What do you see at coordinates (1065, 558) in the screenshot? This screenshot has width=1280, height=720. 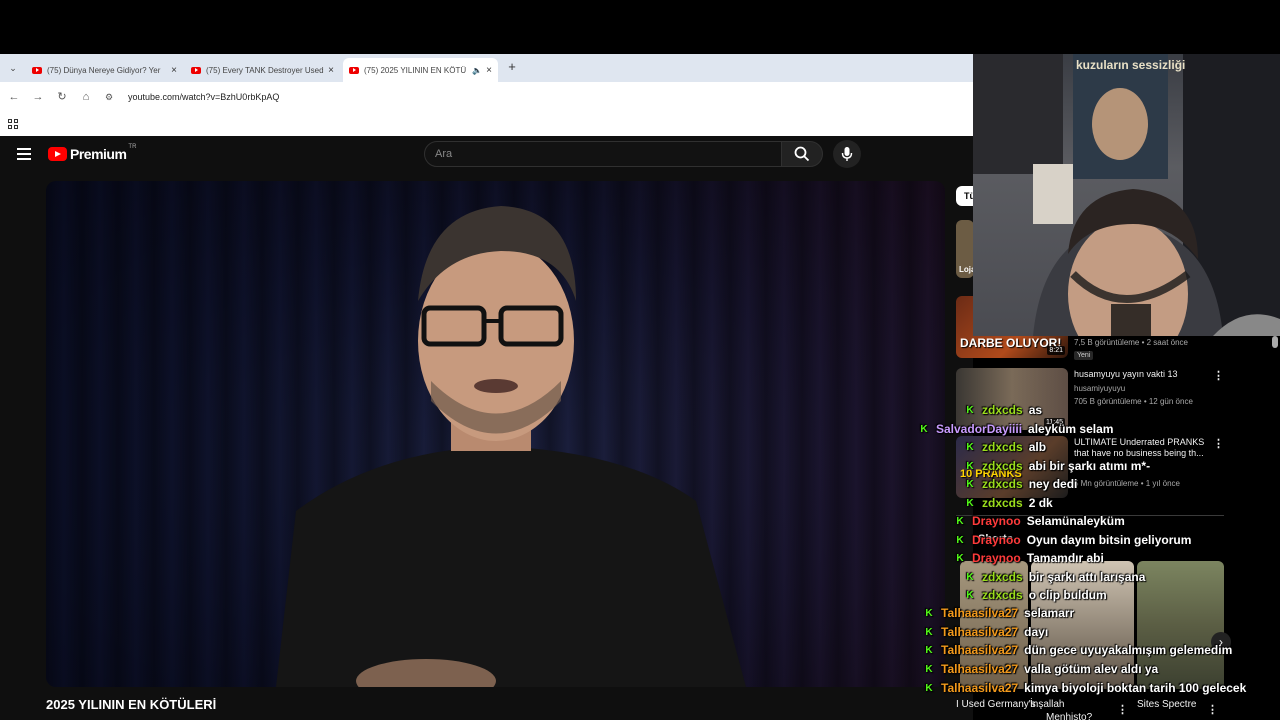 I see `chat-text: Tamamdır abi` at bounding box center [1065, 558].